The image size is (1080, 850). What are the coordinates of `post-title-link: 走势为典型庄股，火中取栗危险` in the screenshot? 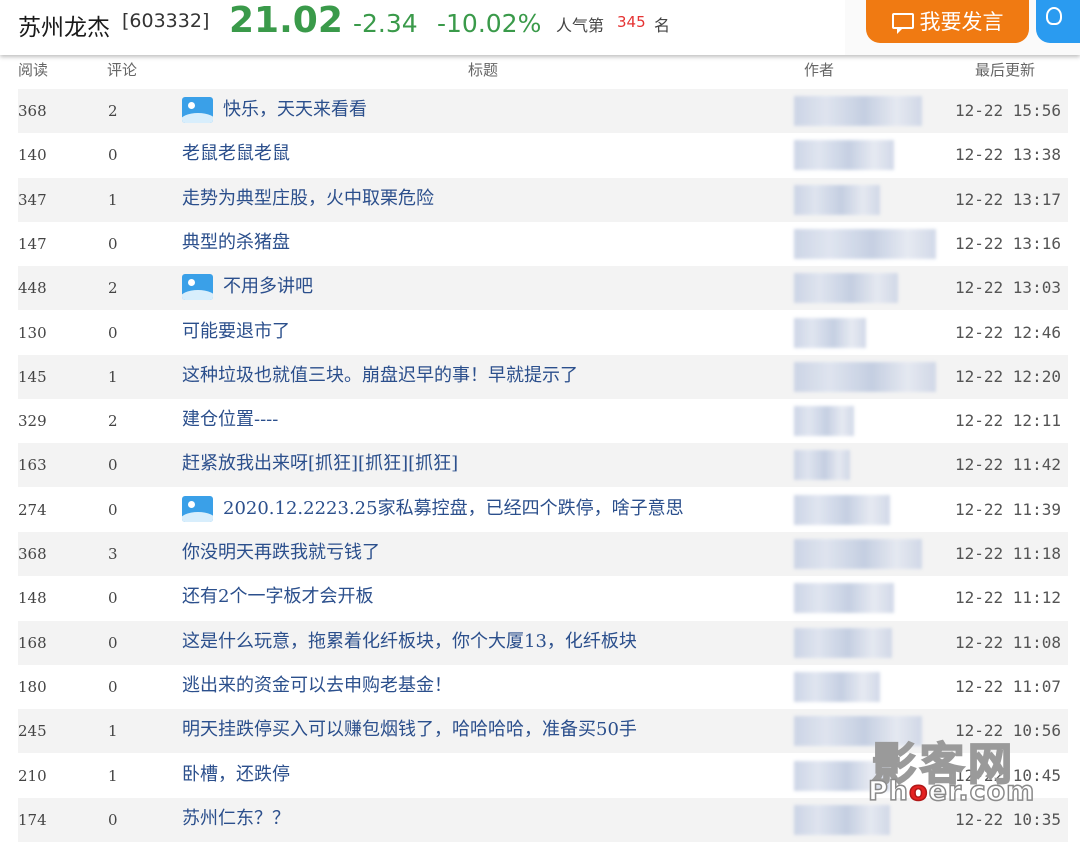 It's located at (308, 199).